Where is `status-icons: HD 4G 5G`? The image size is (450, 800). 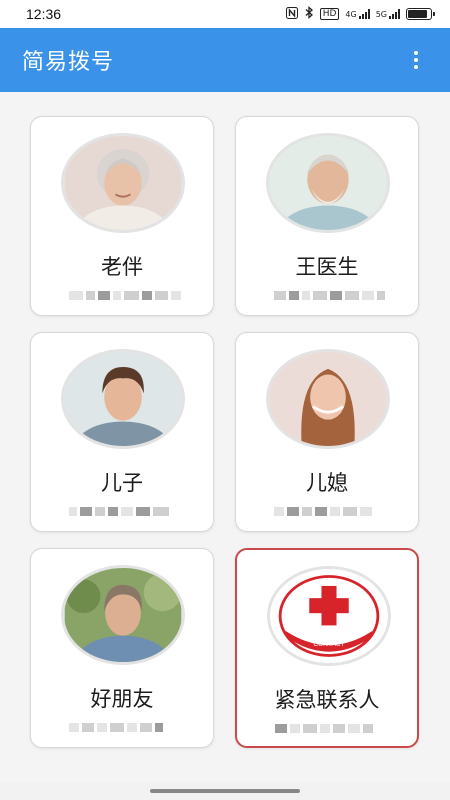
status-icons: HD 4G 5G is located at coordinates (360, 14).